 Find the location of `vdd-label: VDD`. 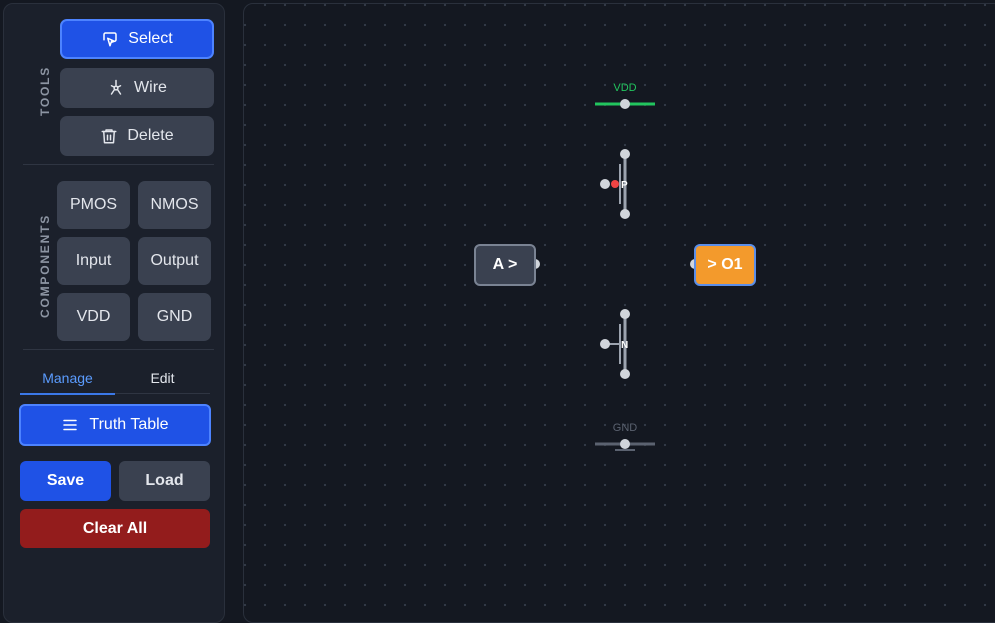

vdd-label: VDD is located at coordinates (625, 88).